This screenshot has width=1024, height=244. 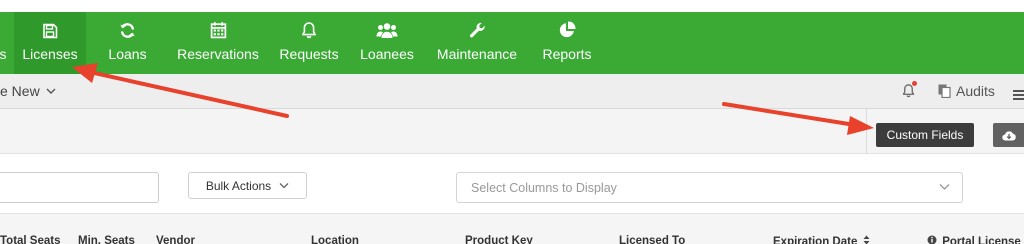 What do you see at coordinates (387, 54) in the screenshot?
I see `nav-label: Loanees` at bounding box center [387, 54].